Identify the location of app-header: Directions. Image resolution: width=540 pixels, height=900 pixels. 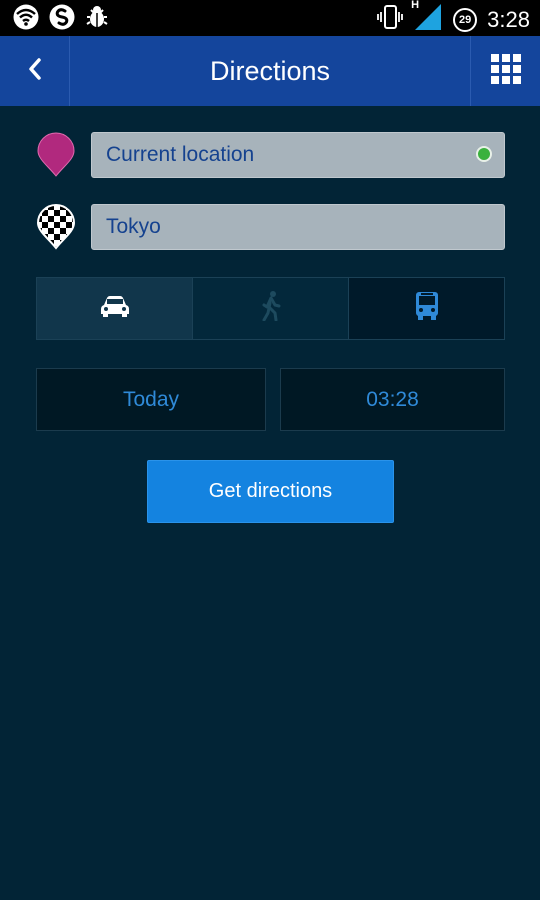
(270, 71).